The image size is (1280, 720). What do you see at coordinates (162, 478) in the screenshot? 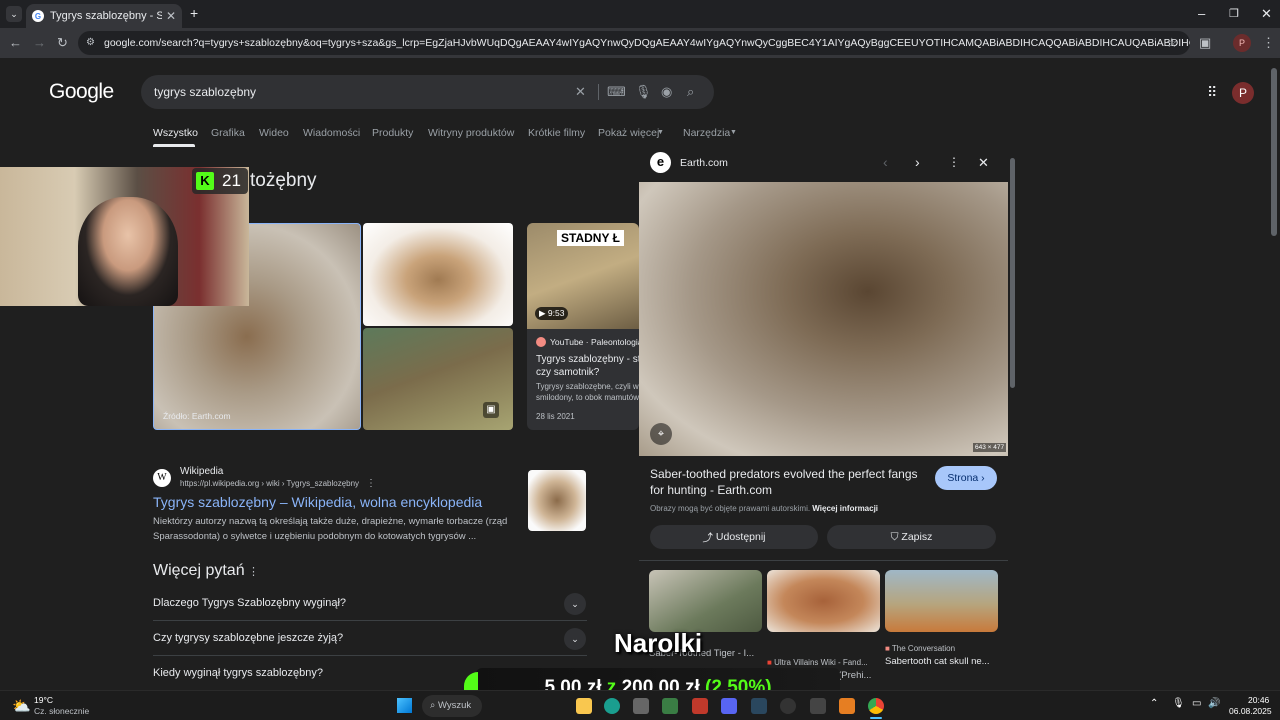
I see `wikipedia-favicon-icon: W` at bounding box center [162, 478].